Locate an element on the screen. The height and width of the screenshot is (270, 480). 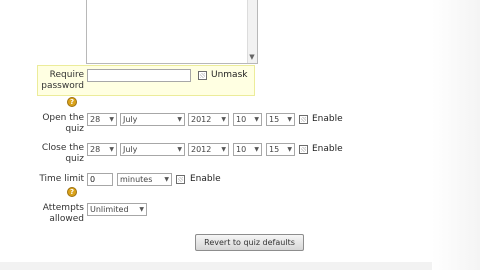
attempts-select: Unlimited ▼ is located at coordinates (117, 209).